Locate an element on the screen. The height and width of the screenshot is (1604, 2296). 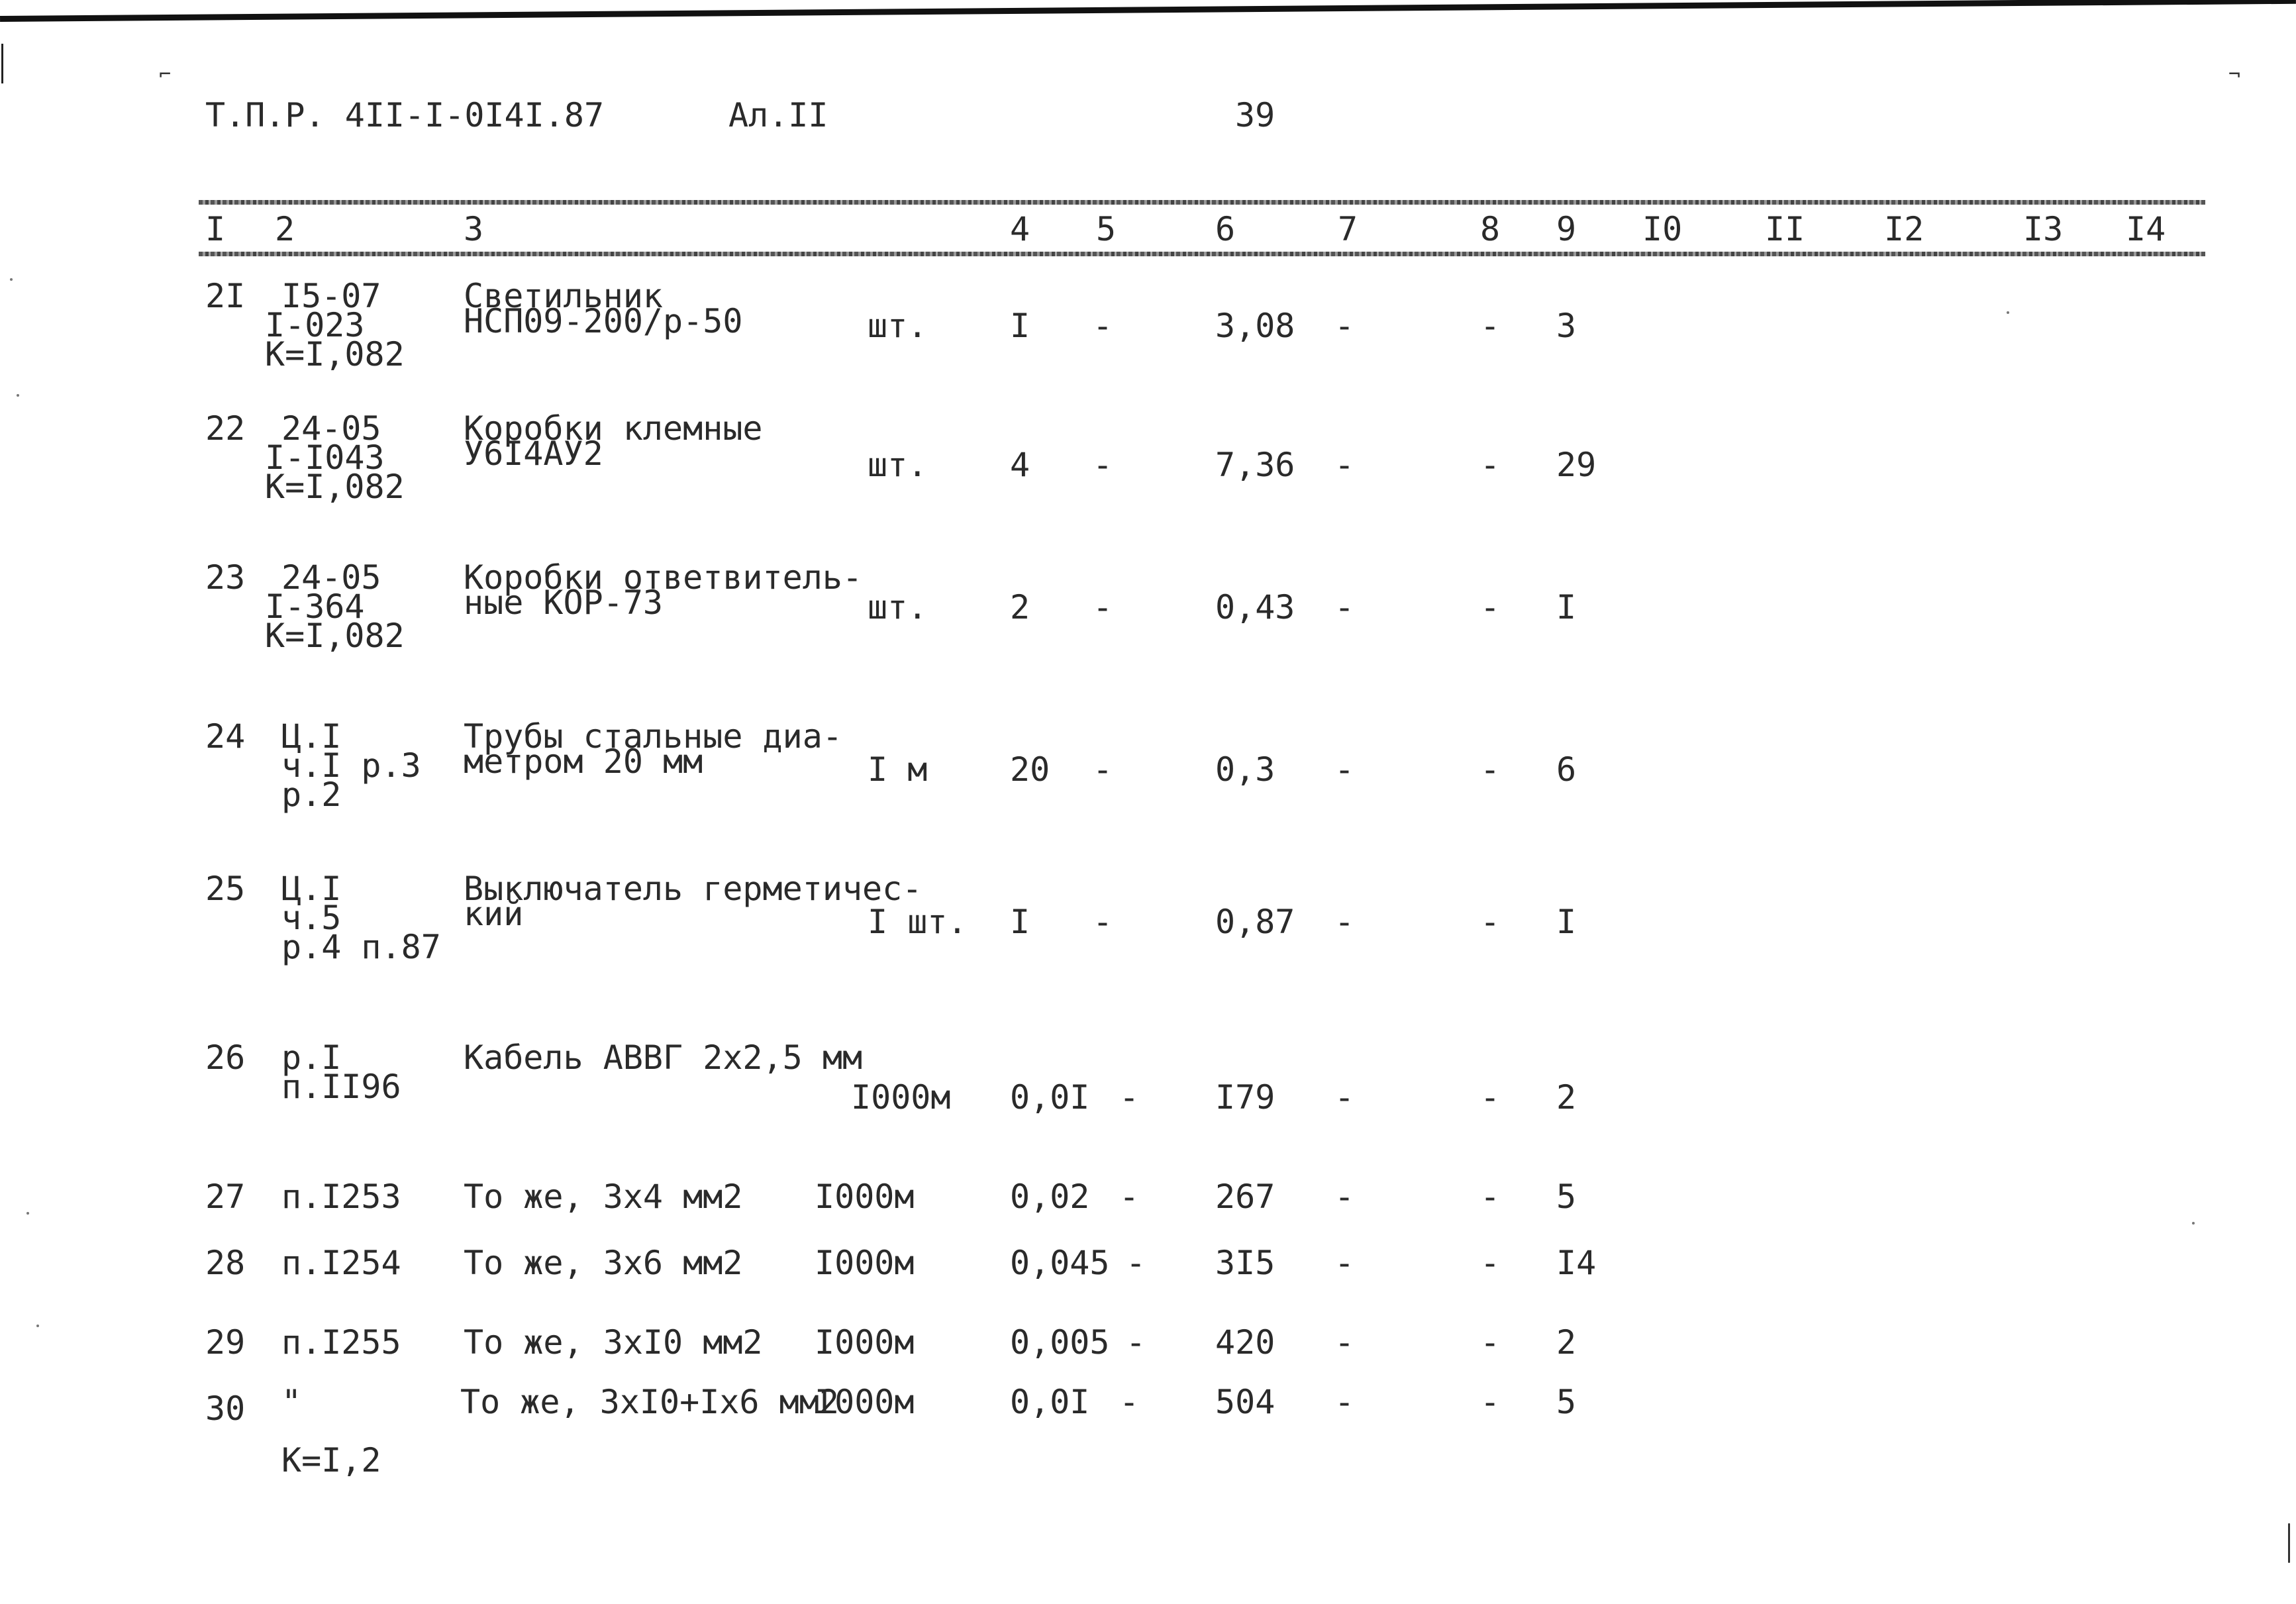
total-value: I is located at coordinates (1566, 922).